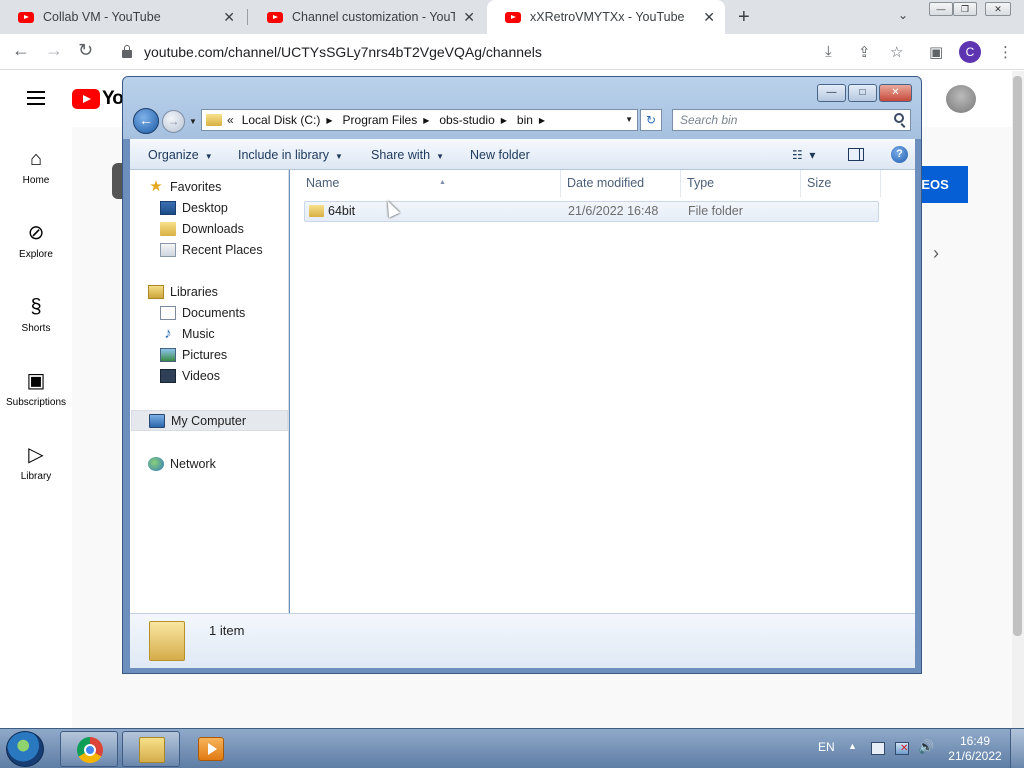 The height and width of the screenshot is (768, 1024). Describe the element at coordinates (841, 183) in the screenshot. I see `column-header-size: Size` at that location.